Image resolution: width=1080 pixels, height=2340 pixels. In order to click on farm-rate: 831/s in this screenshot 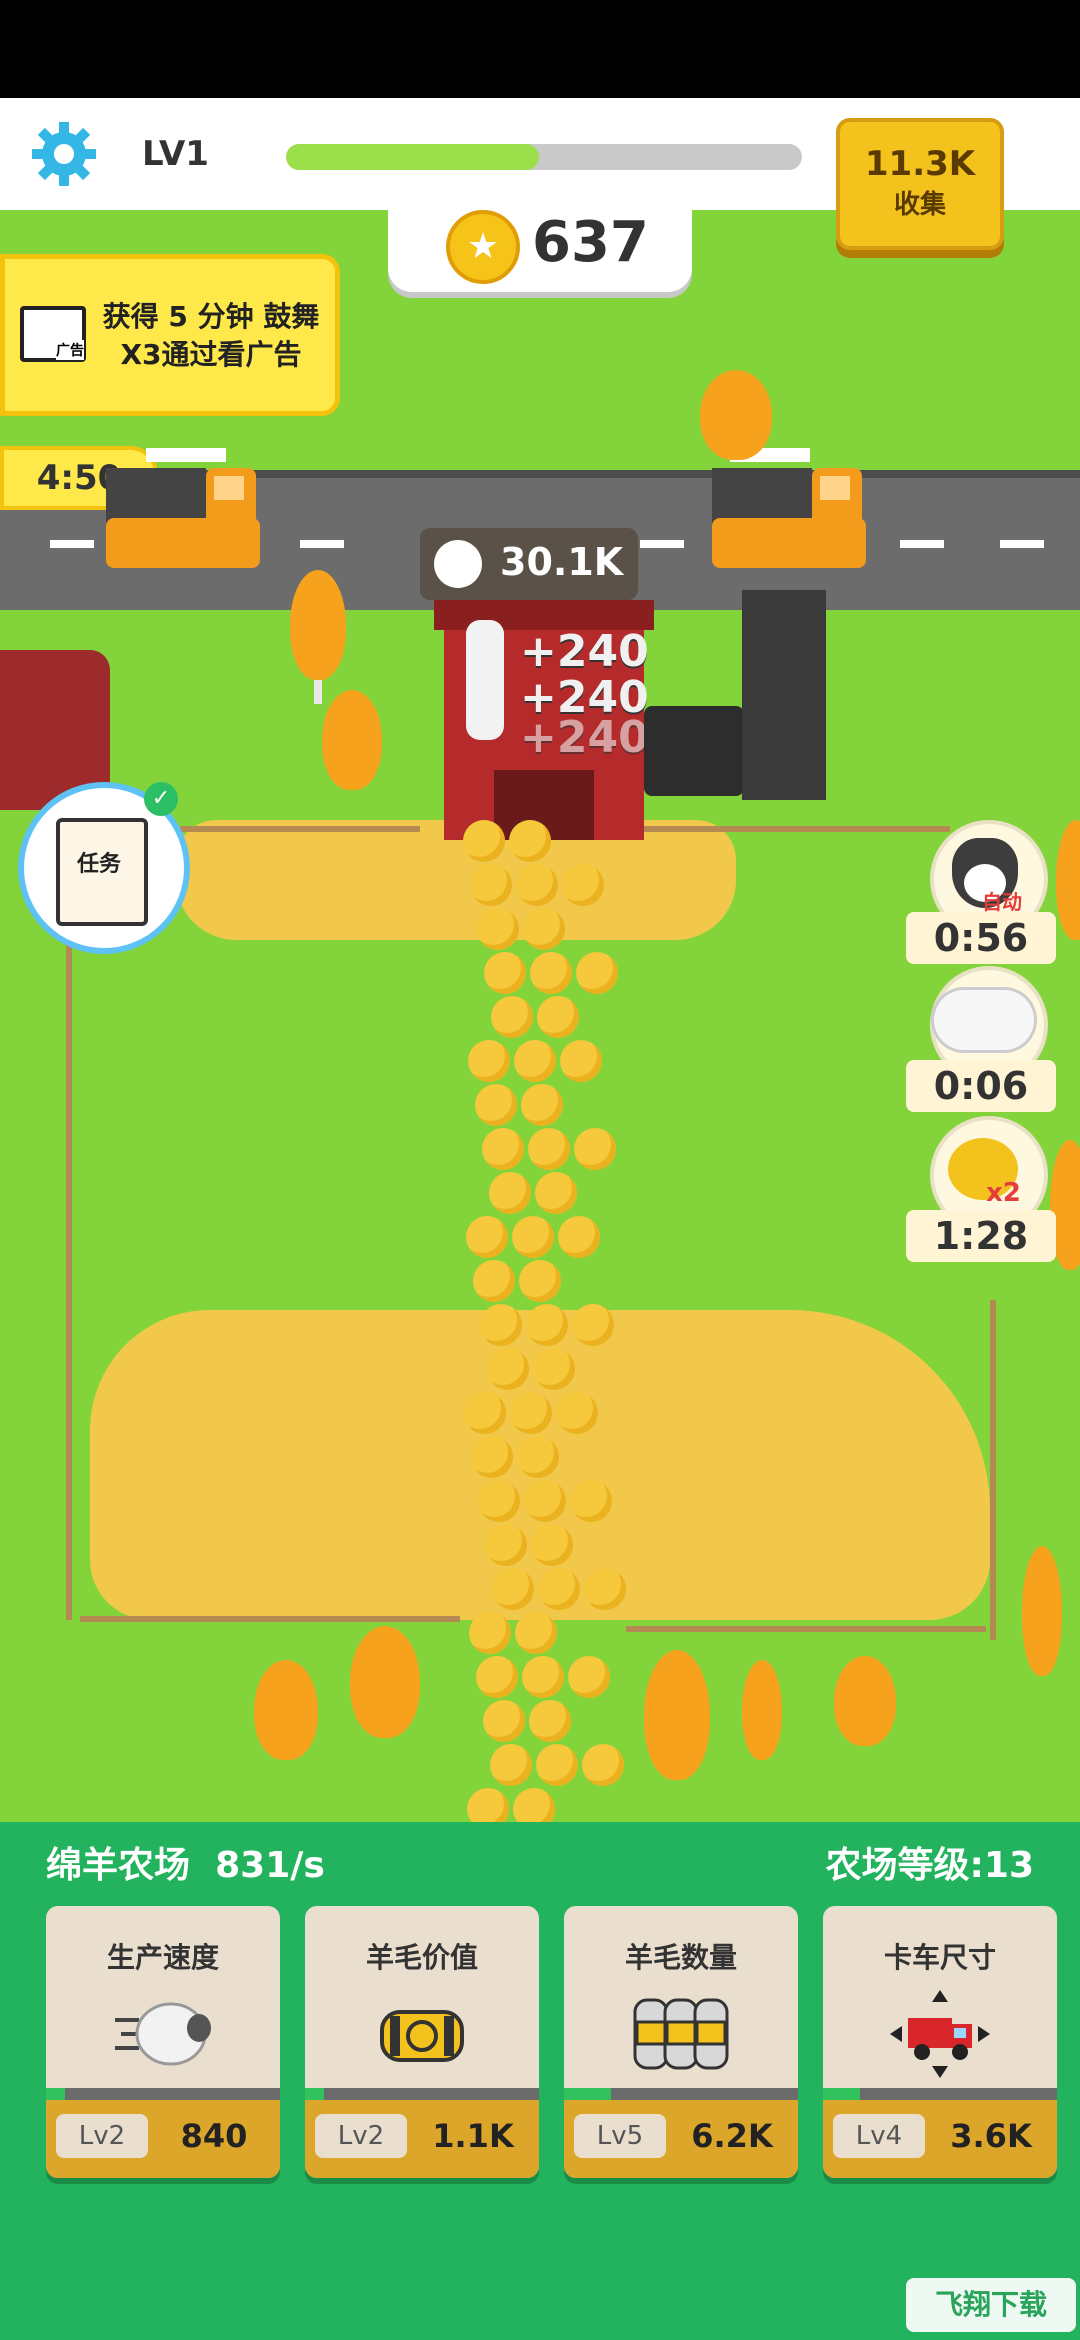, I will do `click(270, 1865)`.